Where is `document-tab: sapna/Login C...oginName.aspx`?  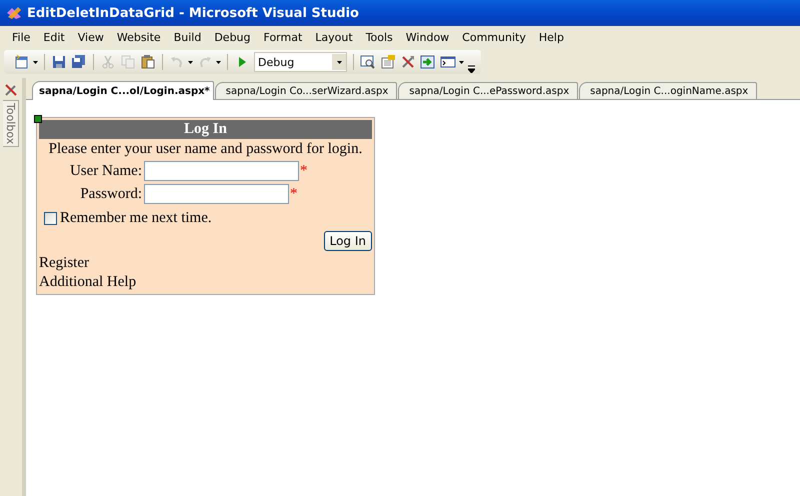 document-tab: sapna/Login C...oginName.aspx is located at coordinates (668, 90).